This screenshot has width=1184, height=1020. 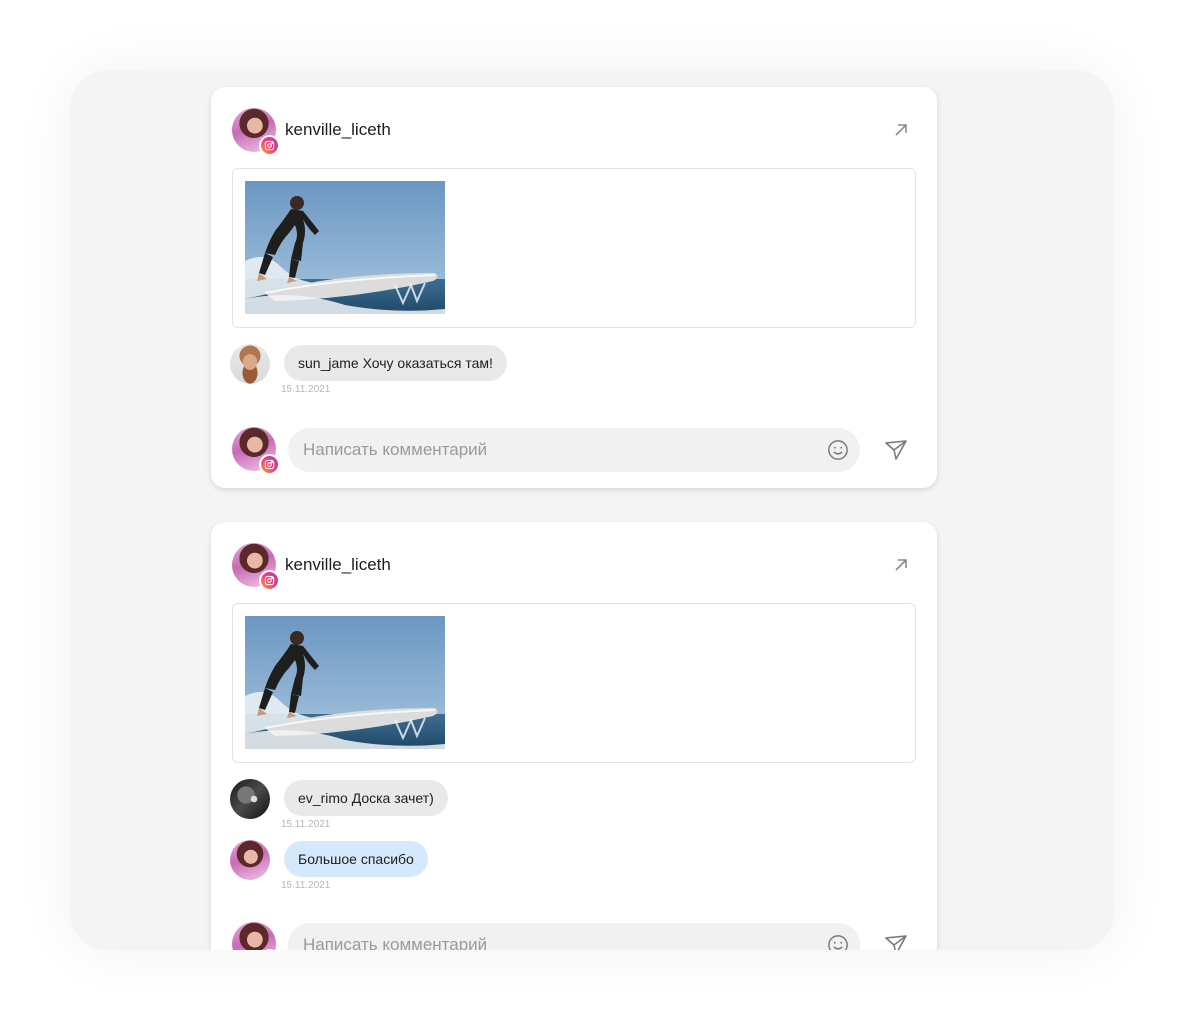 What do you see at coordinates (427, 363) in the screenshot?
I see `comment-text: Хочу оказаться там!` at bounding box center [427, 363].